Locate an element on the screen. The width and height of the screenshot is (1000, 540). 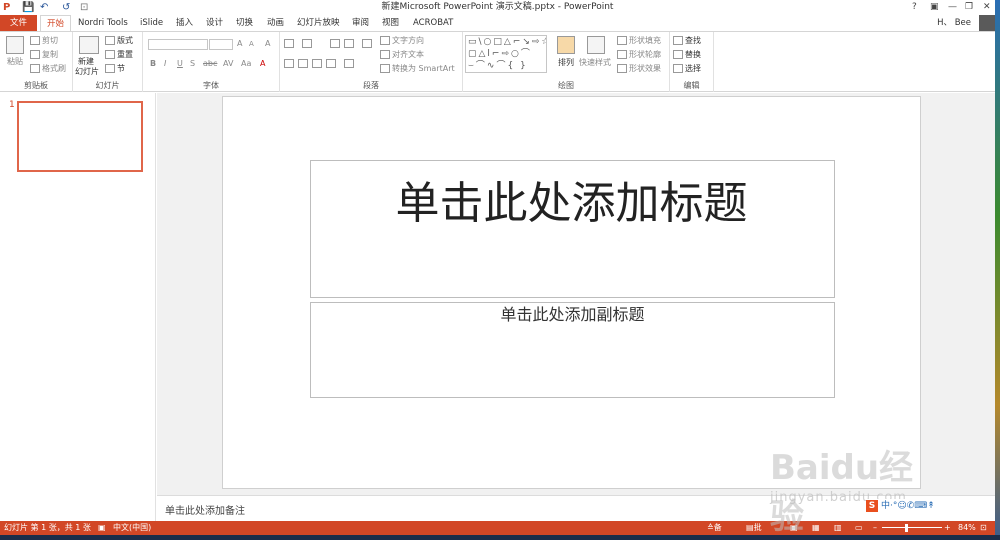
language: 中文(中国) is located at coordinates (132, 528).